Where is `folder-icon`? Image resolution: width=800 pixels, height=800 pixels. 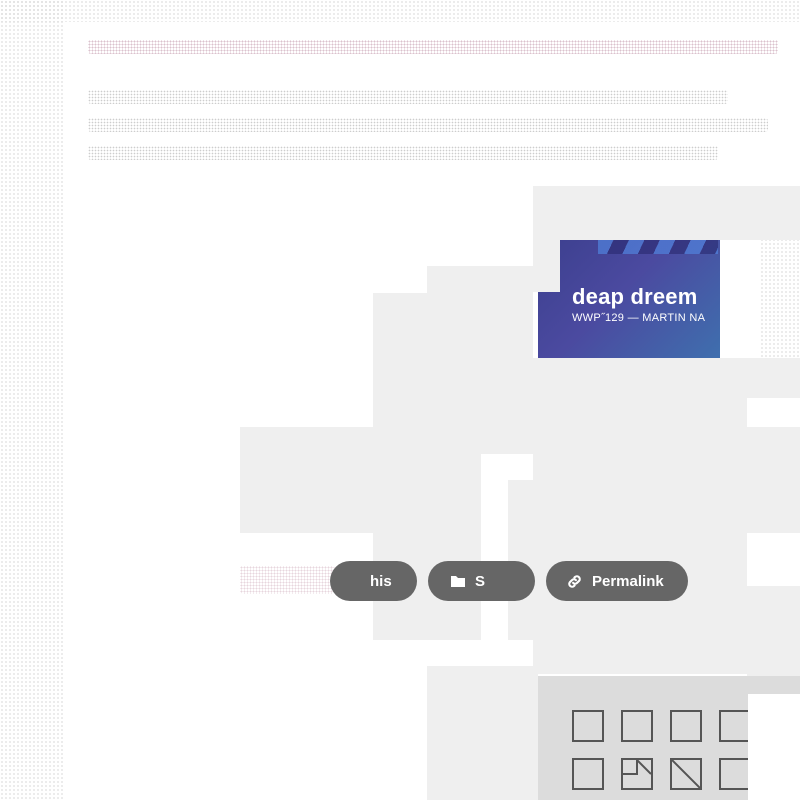
folder-icon is located at coordinates (458, 581).